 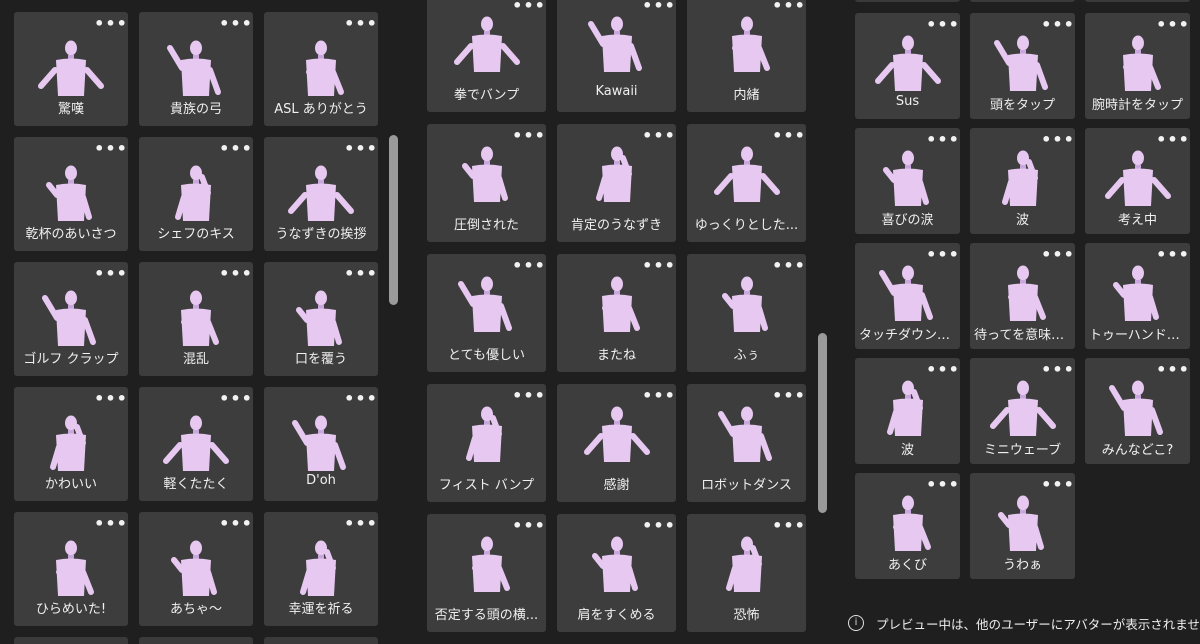 I want to click on preview-notice-text: プレビュー中は、他のユーザーにアバターが表示されません。, so click(x=1038, y=624).